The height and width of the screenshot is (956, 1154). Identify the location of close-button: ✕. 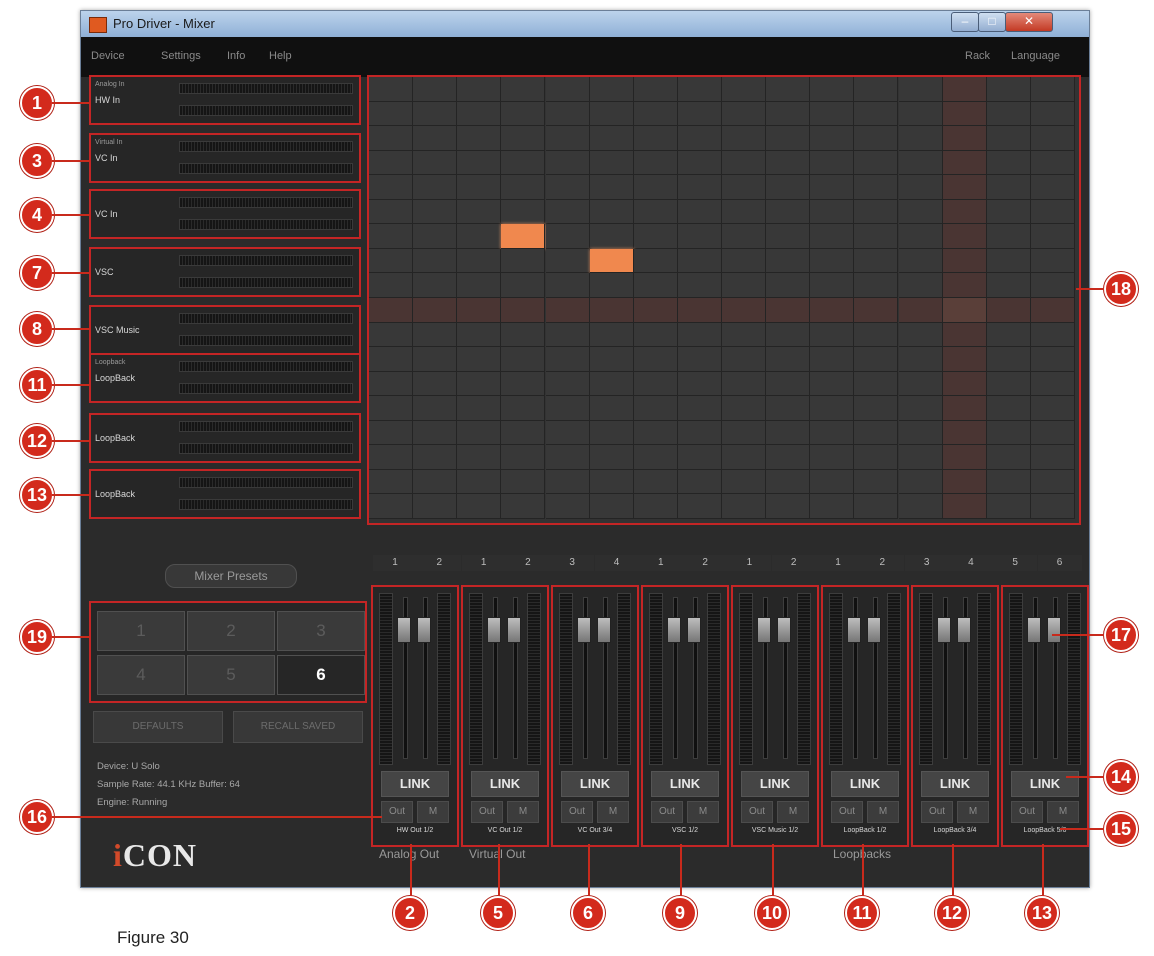
(1029, 22).